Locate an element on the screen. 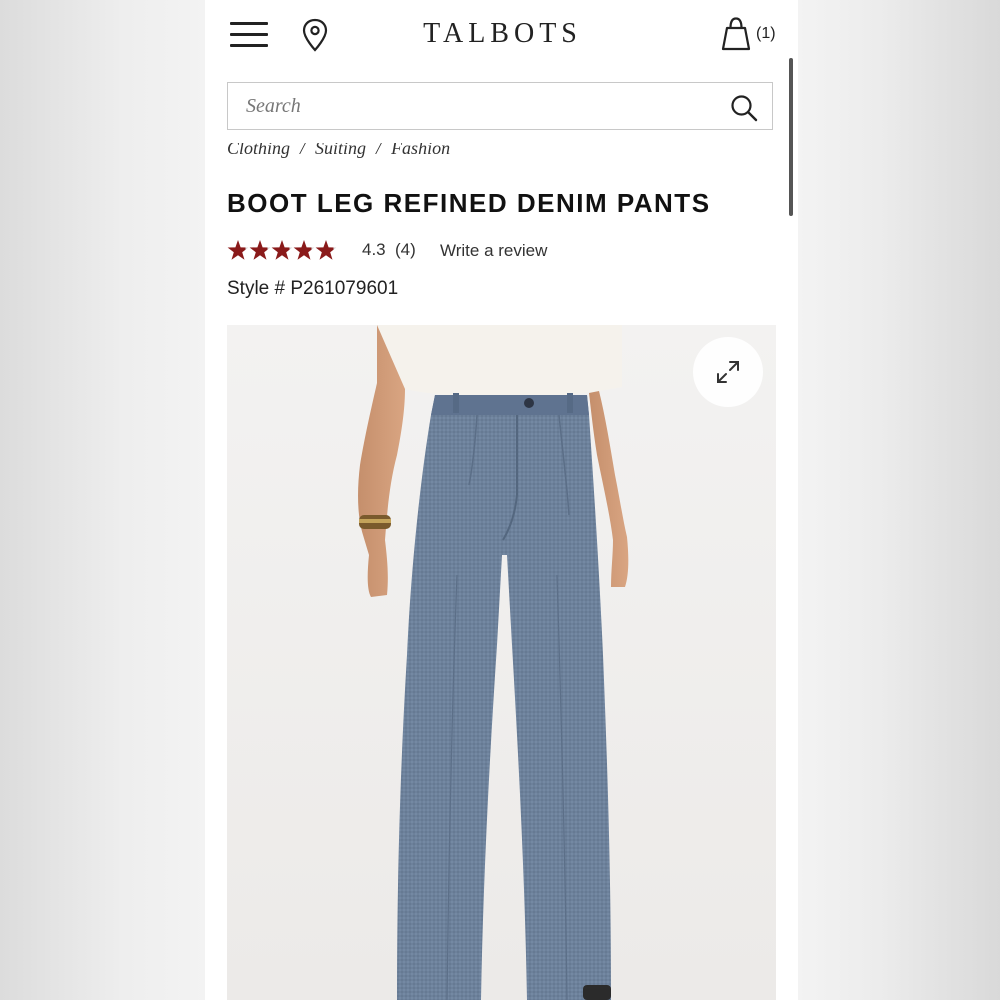 The width and height of the screenshot is (1000, 1000). bag-count: (1) is located at coordinates (766, 34).